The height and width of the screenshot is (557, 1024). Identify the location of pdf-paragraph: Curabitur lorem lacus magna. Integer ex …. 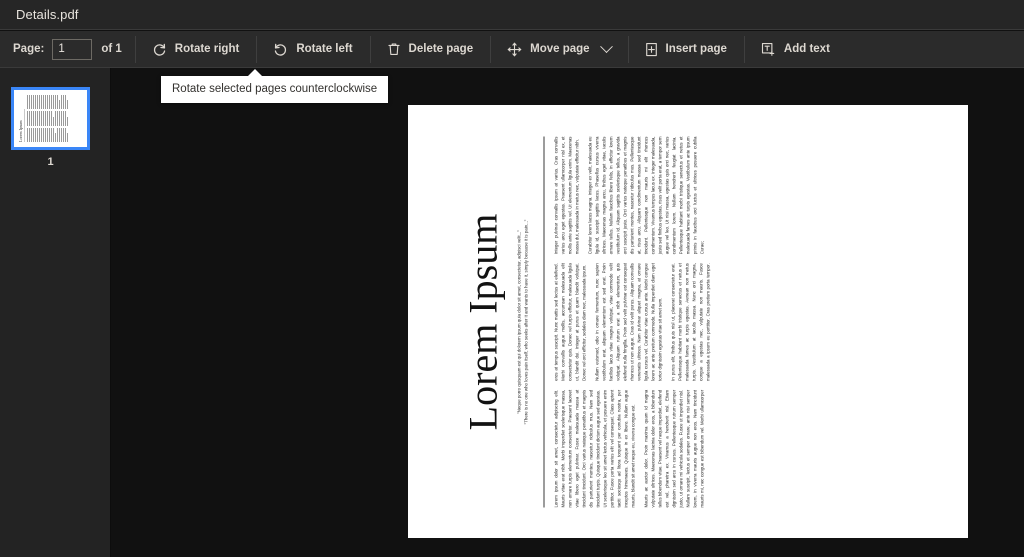
(645, 195).